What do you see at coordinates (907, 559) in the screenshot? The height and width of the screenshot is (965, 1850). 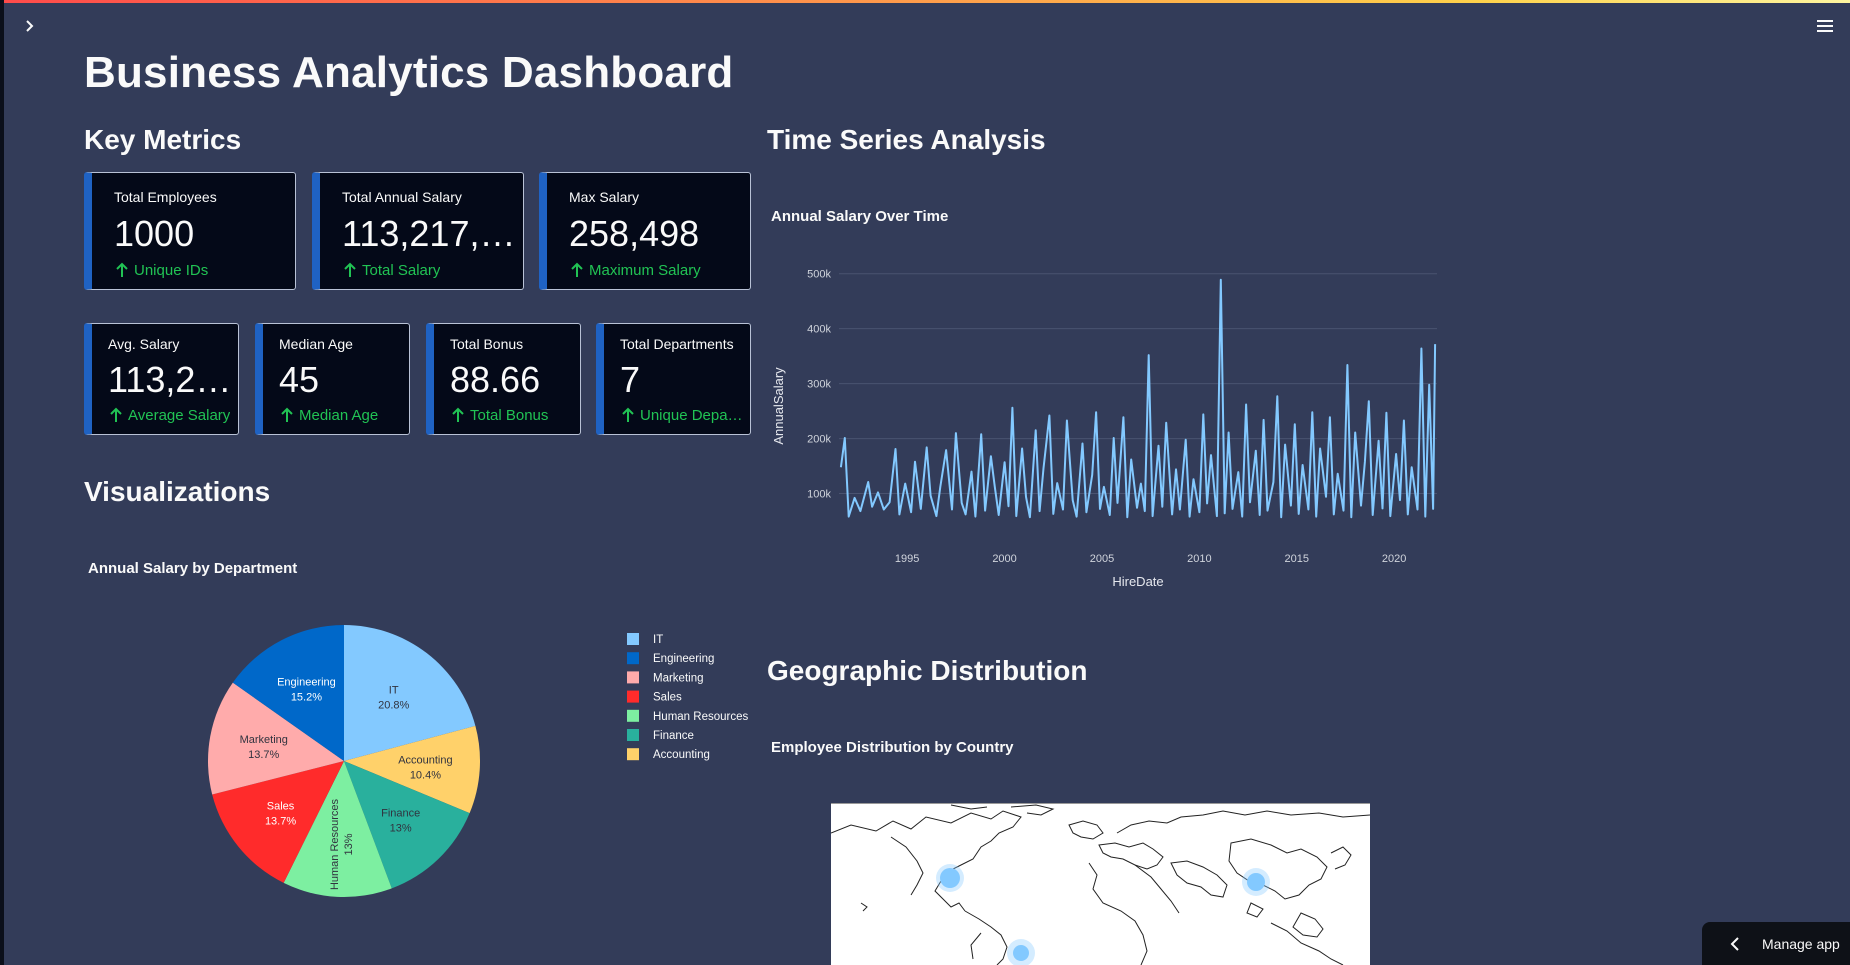 I see `x-tick-label: 1995` at bounding box center [907, 559].